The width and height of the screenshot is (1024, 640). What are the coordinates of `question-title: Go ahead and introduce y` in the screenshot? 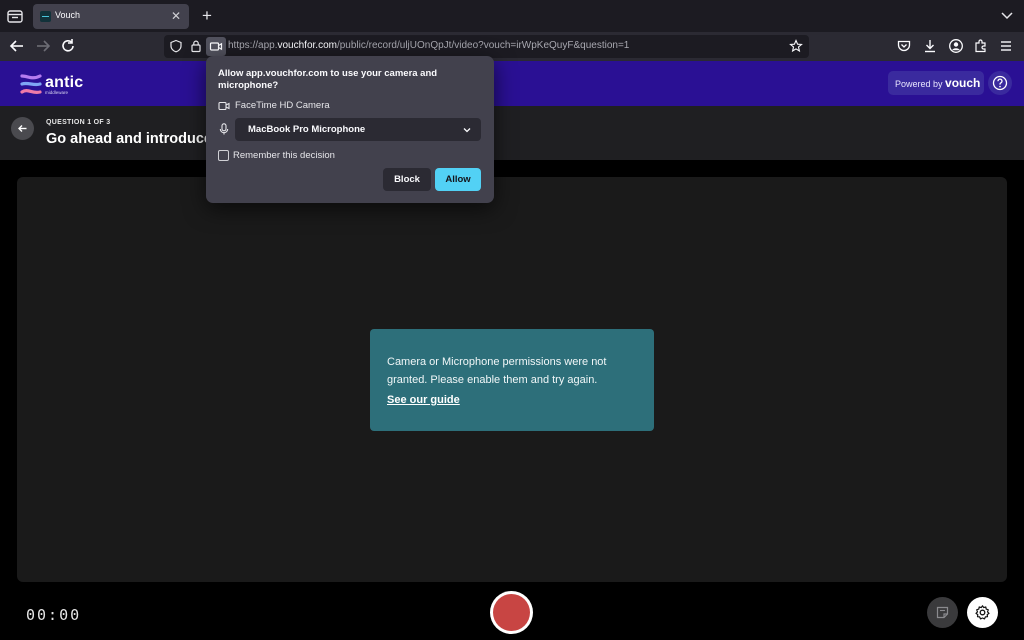 It's located at (135, 139).